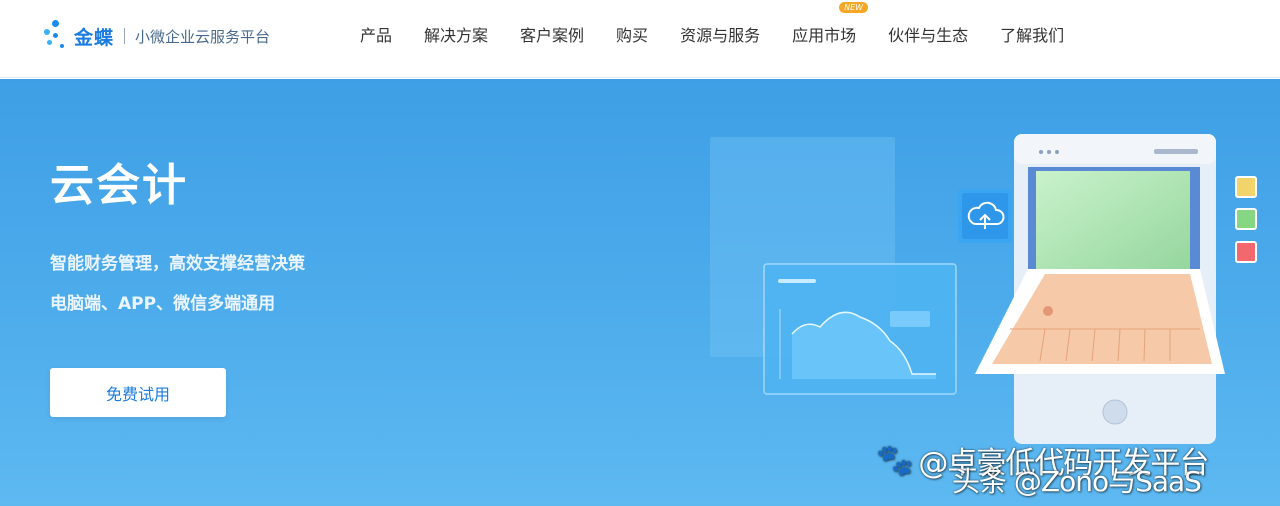 The height and width of the screenshot is (506, 1280). What do you see at coordinates (632, 34) in the screenshot?
I see `nav-item-purchase: 购买` at bounding box center [632, 34].